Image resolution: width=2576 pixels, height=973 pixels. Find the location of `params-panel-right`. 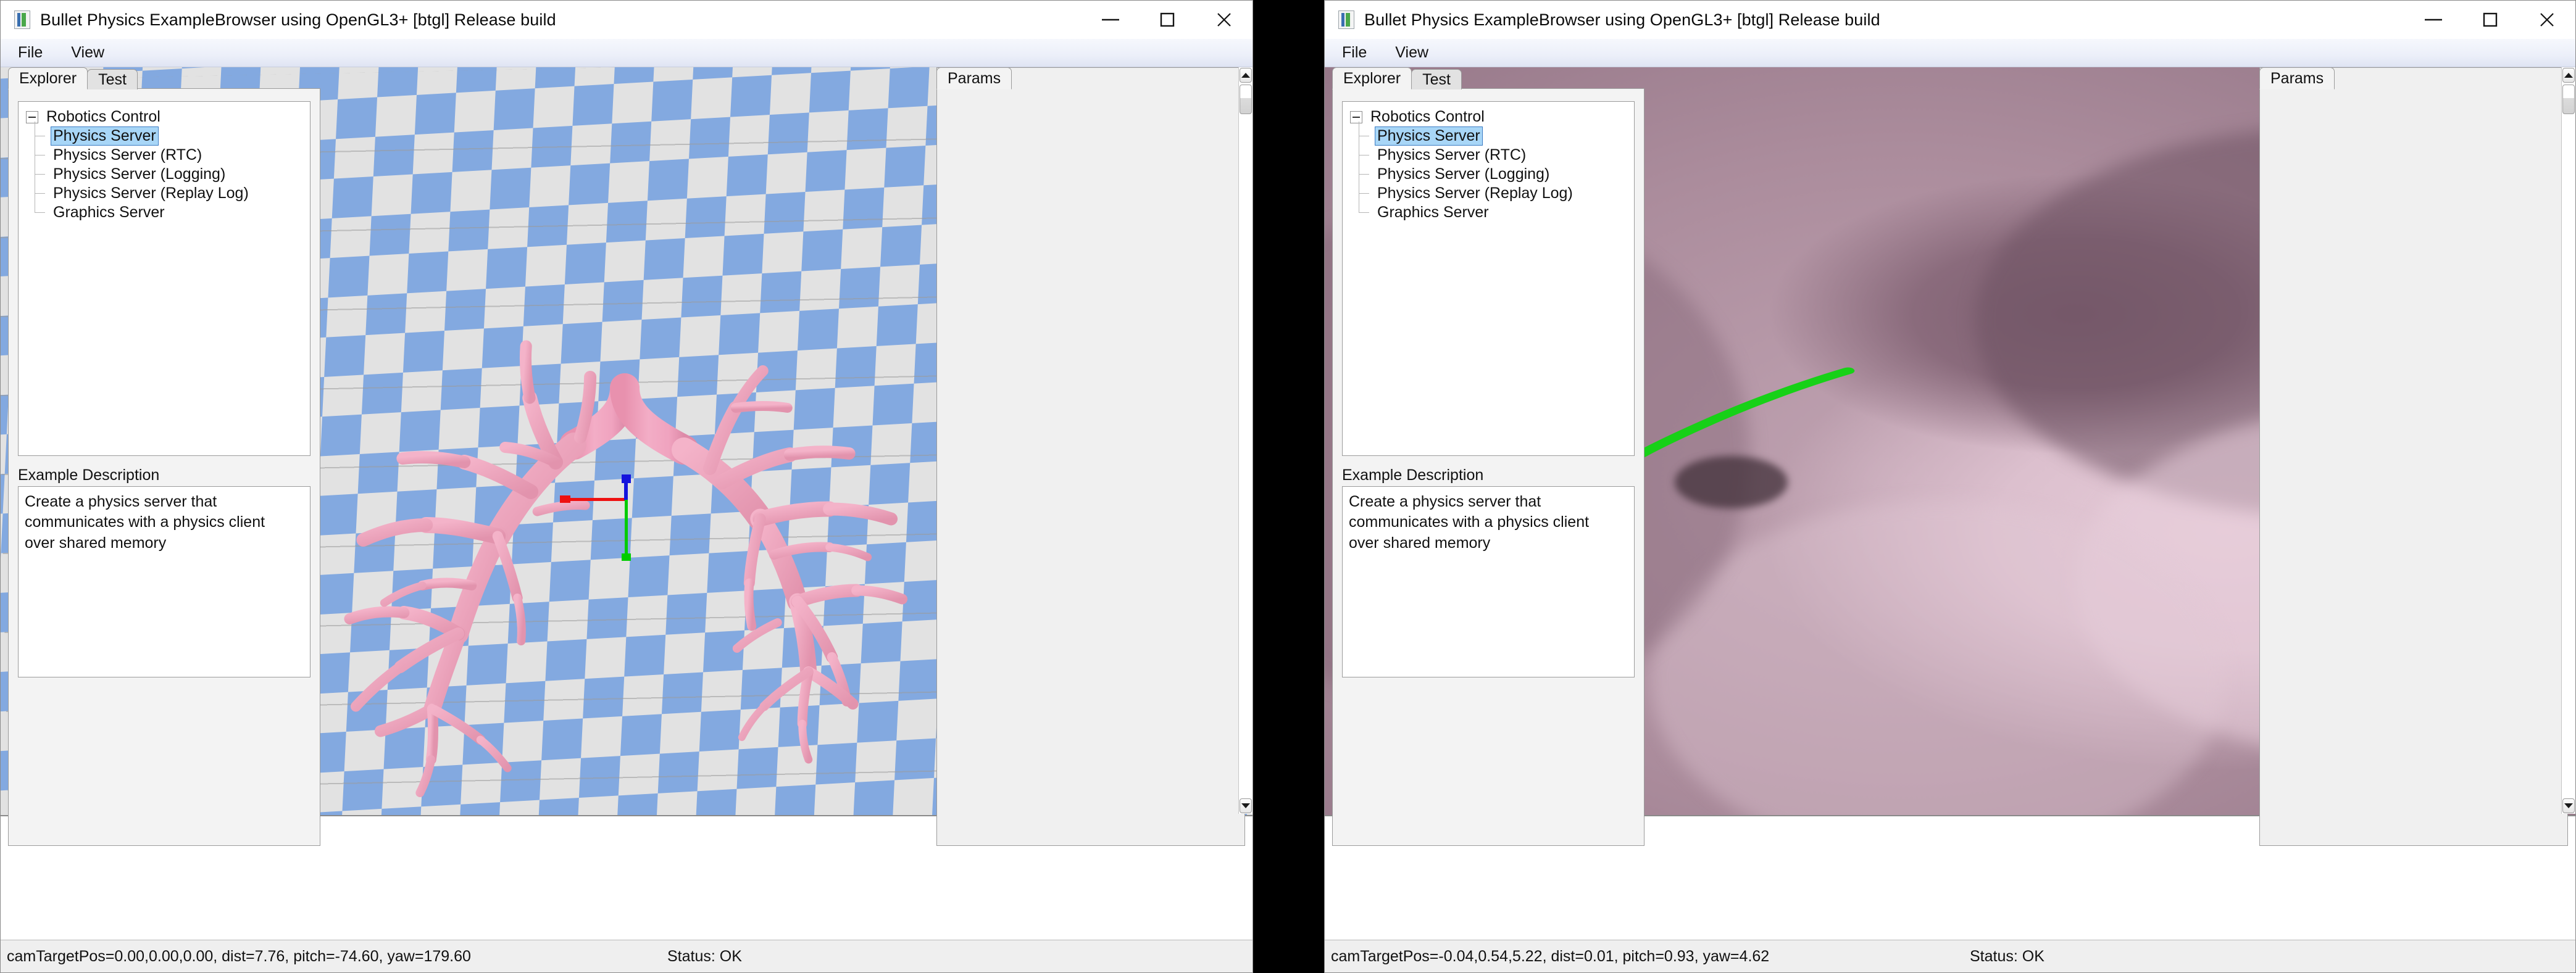

params-panel-right is located at coordinates (2413, 456).